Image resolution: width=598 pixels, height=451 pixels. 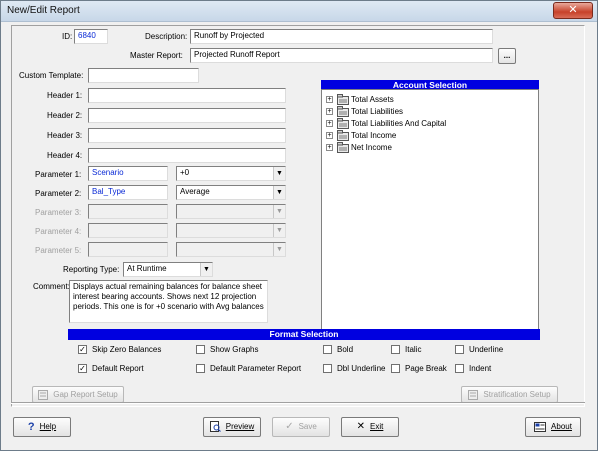 I want to click on parameter1-option-select: +0 ▼, so click(x=231, y=173).